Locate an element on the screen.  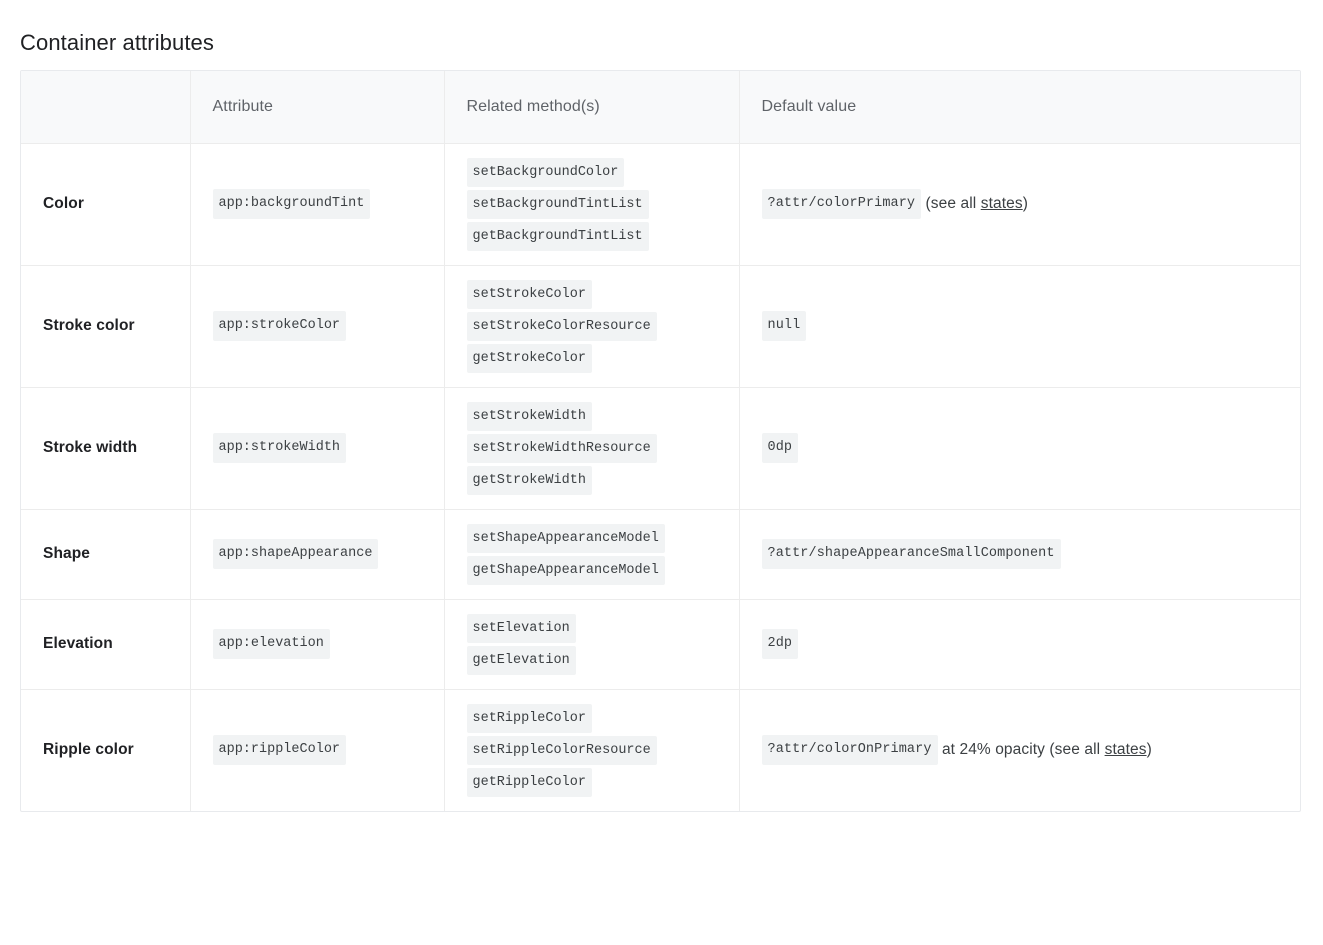
method-code-chip: setRippleColorResource is located at coordinates (561, 750).